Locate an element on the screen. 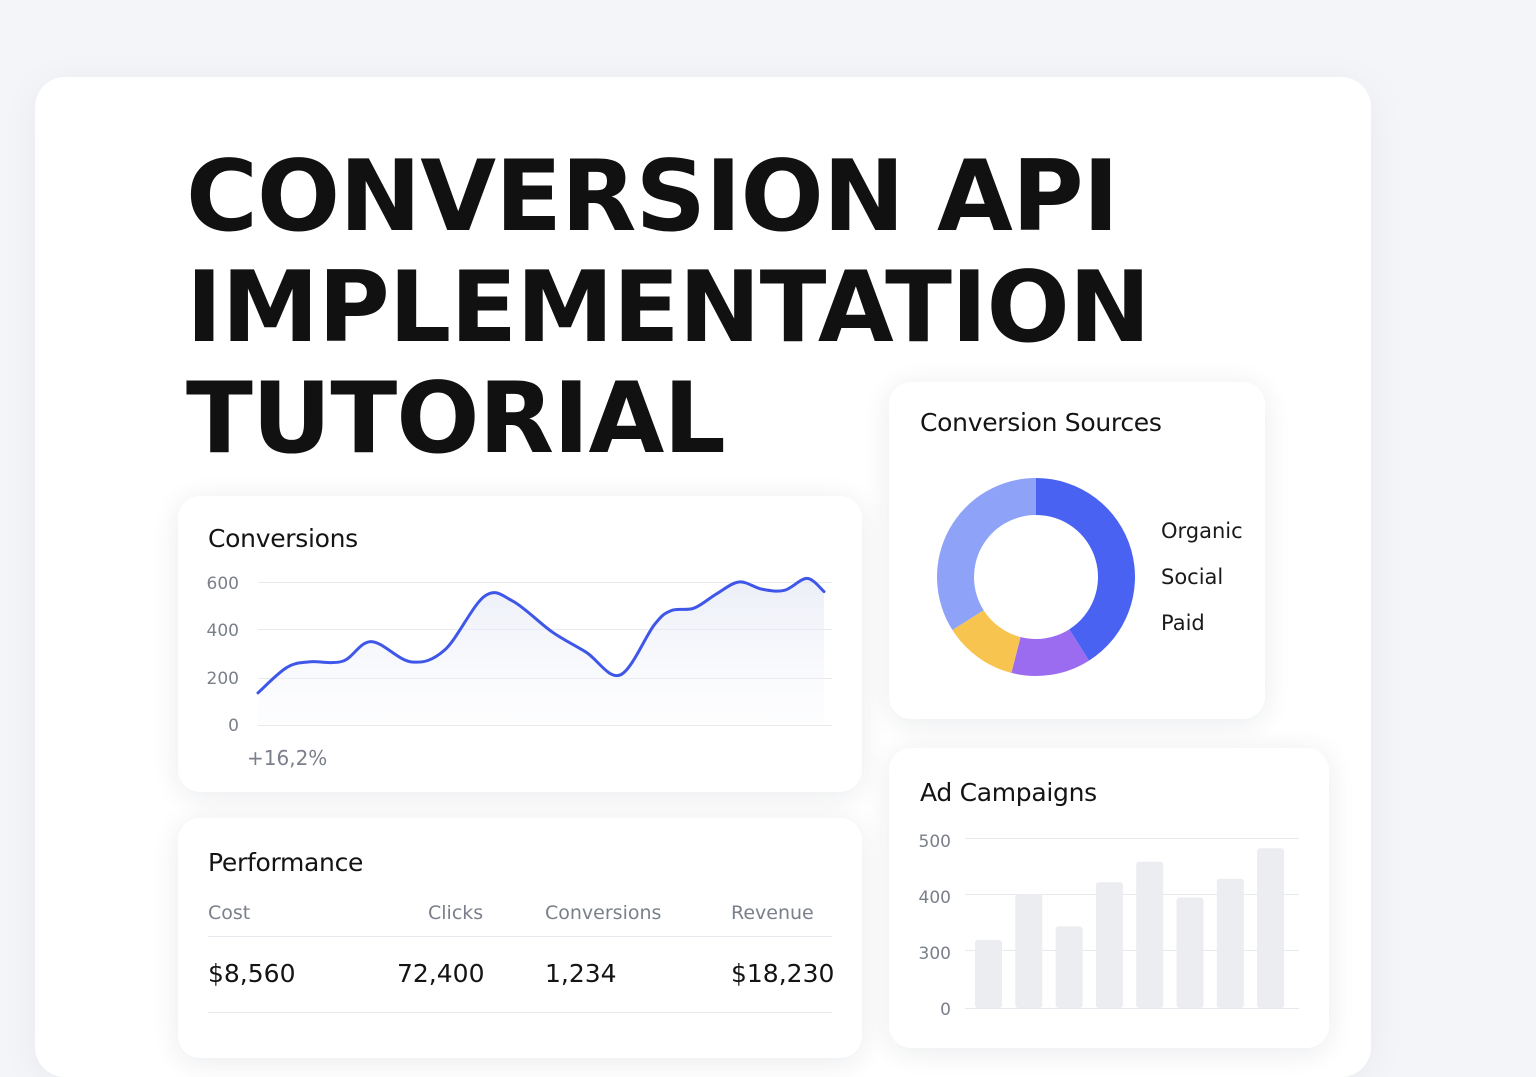 This screenshot has width=1536, height=1077. conversion-sources-donut-chart is located at coordinates (1036, 577).